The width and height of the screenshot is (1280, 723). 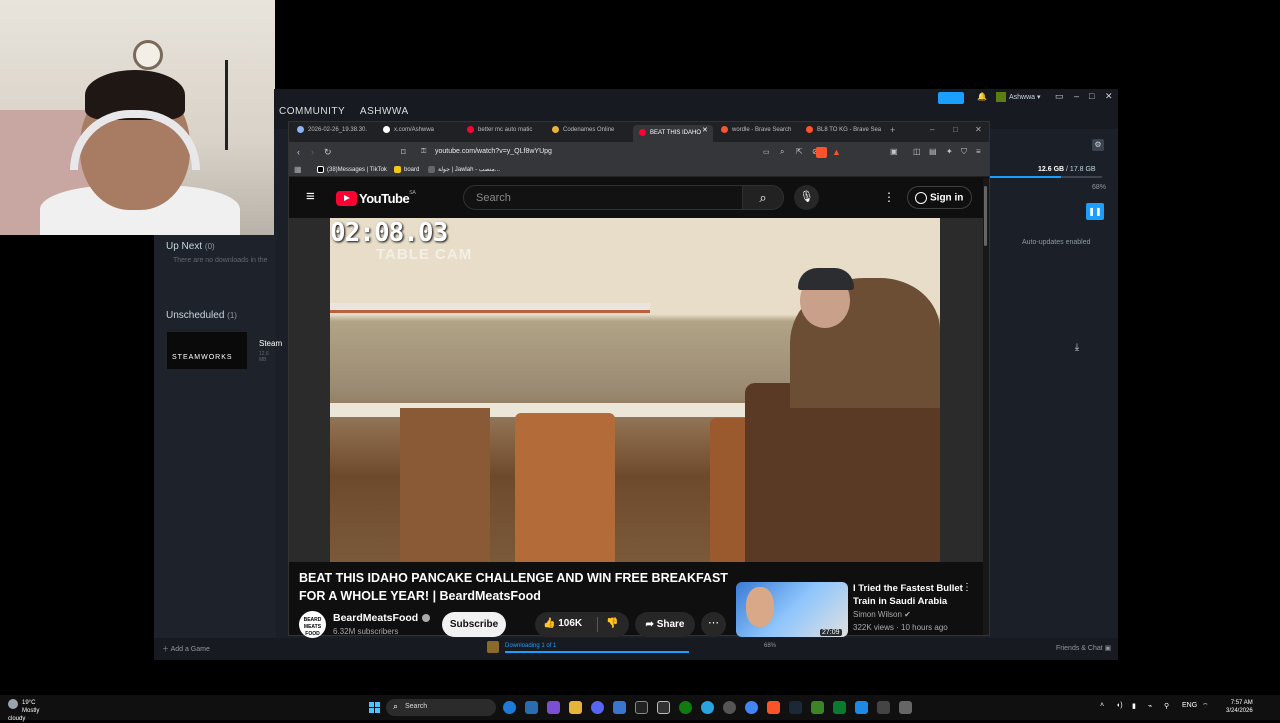 What do you see at coordinates (384, 111) in the screenshot?
I see `nav-profile: ASHWWA` at bounding box center [384, 111].